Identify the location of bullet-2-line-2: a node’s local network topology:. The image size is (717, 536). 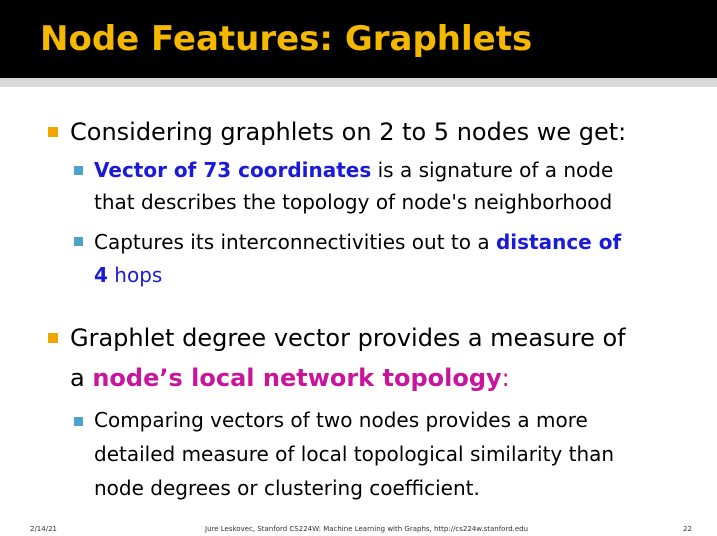
(290, 378).